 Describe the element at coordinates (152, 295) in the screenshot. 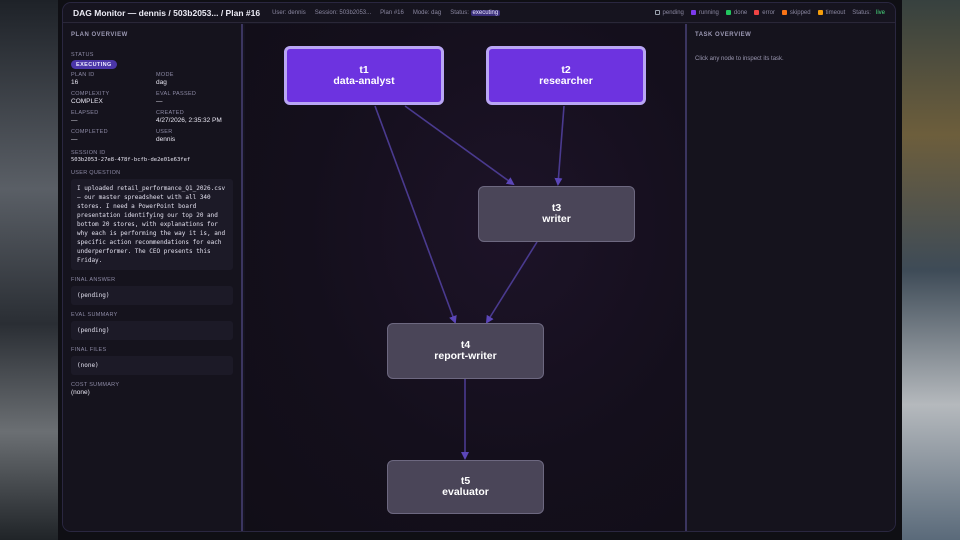

I see `final-answer-value: (pending)` at that location.